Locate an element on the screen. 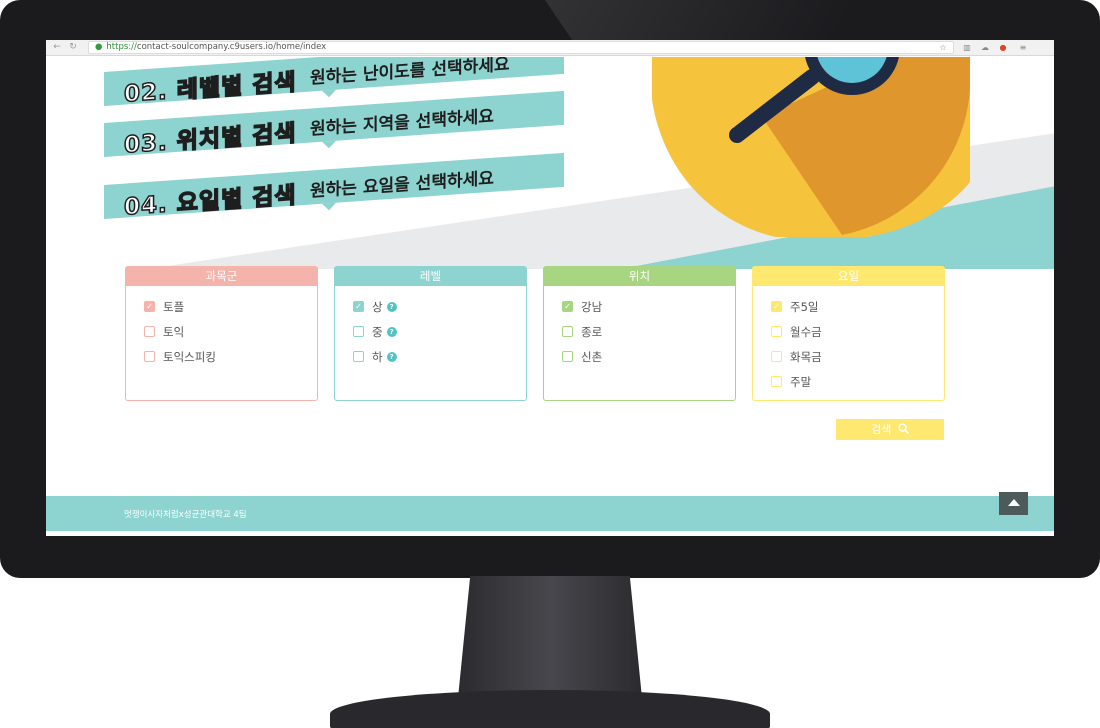  lock-icon: ● is located at coordinates (99, 47).